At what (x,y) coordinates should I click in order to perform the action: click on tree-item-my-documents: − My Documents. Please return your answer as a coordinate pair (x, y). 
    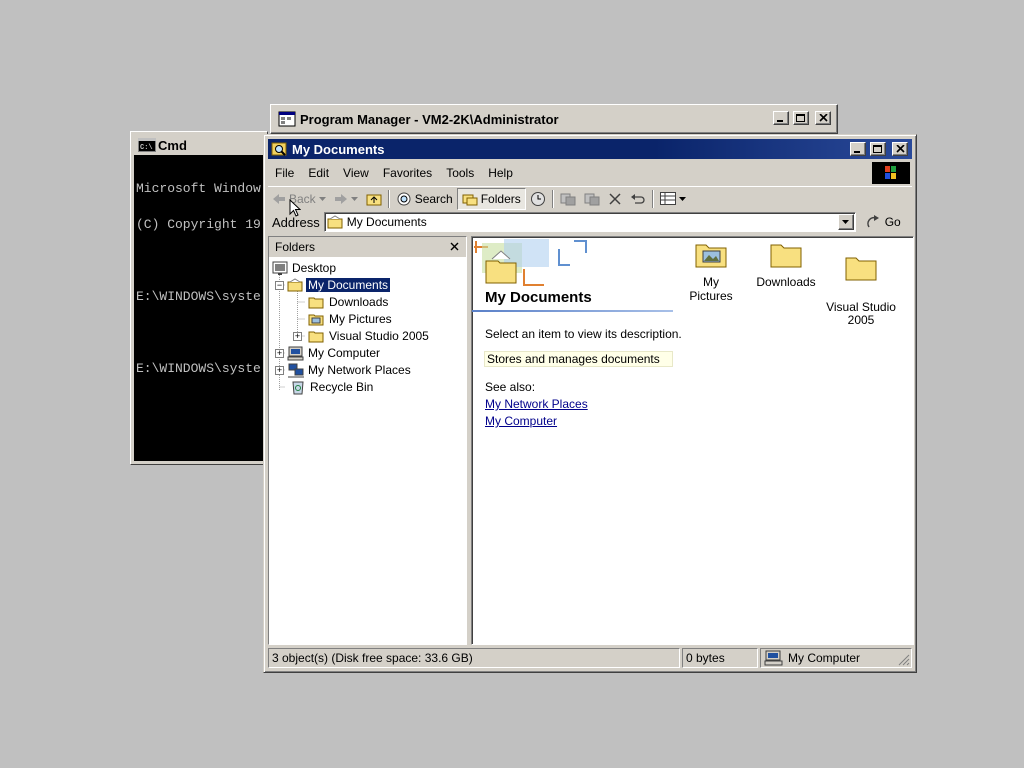
    Looking at the image, I should click on (333, 285).